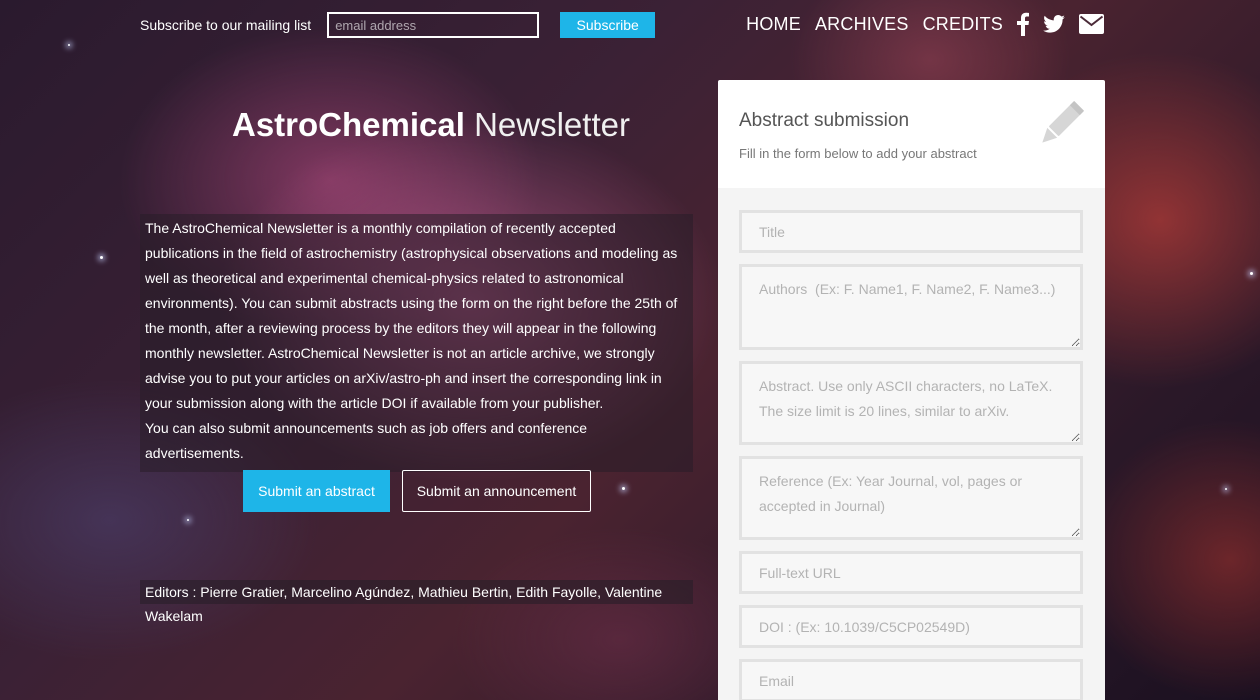 The height and width of the screenshot is (700, 1260). Describe the element at coordinates (1054, 24) in the screenshot. I see `twitter-icon` at that location.